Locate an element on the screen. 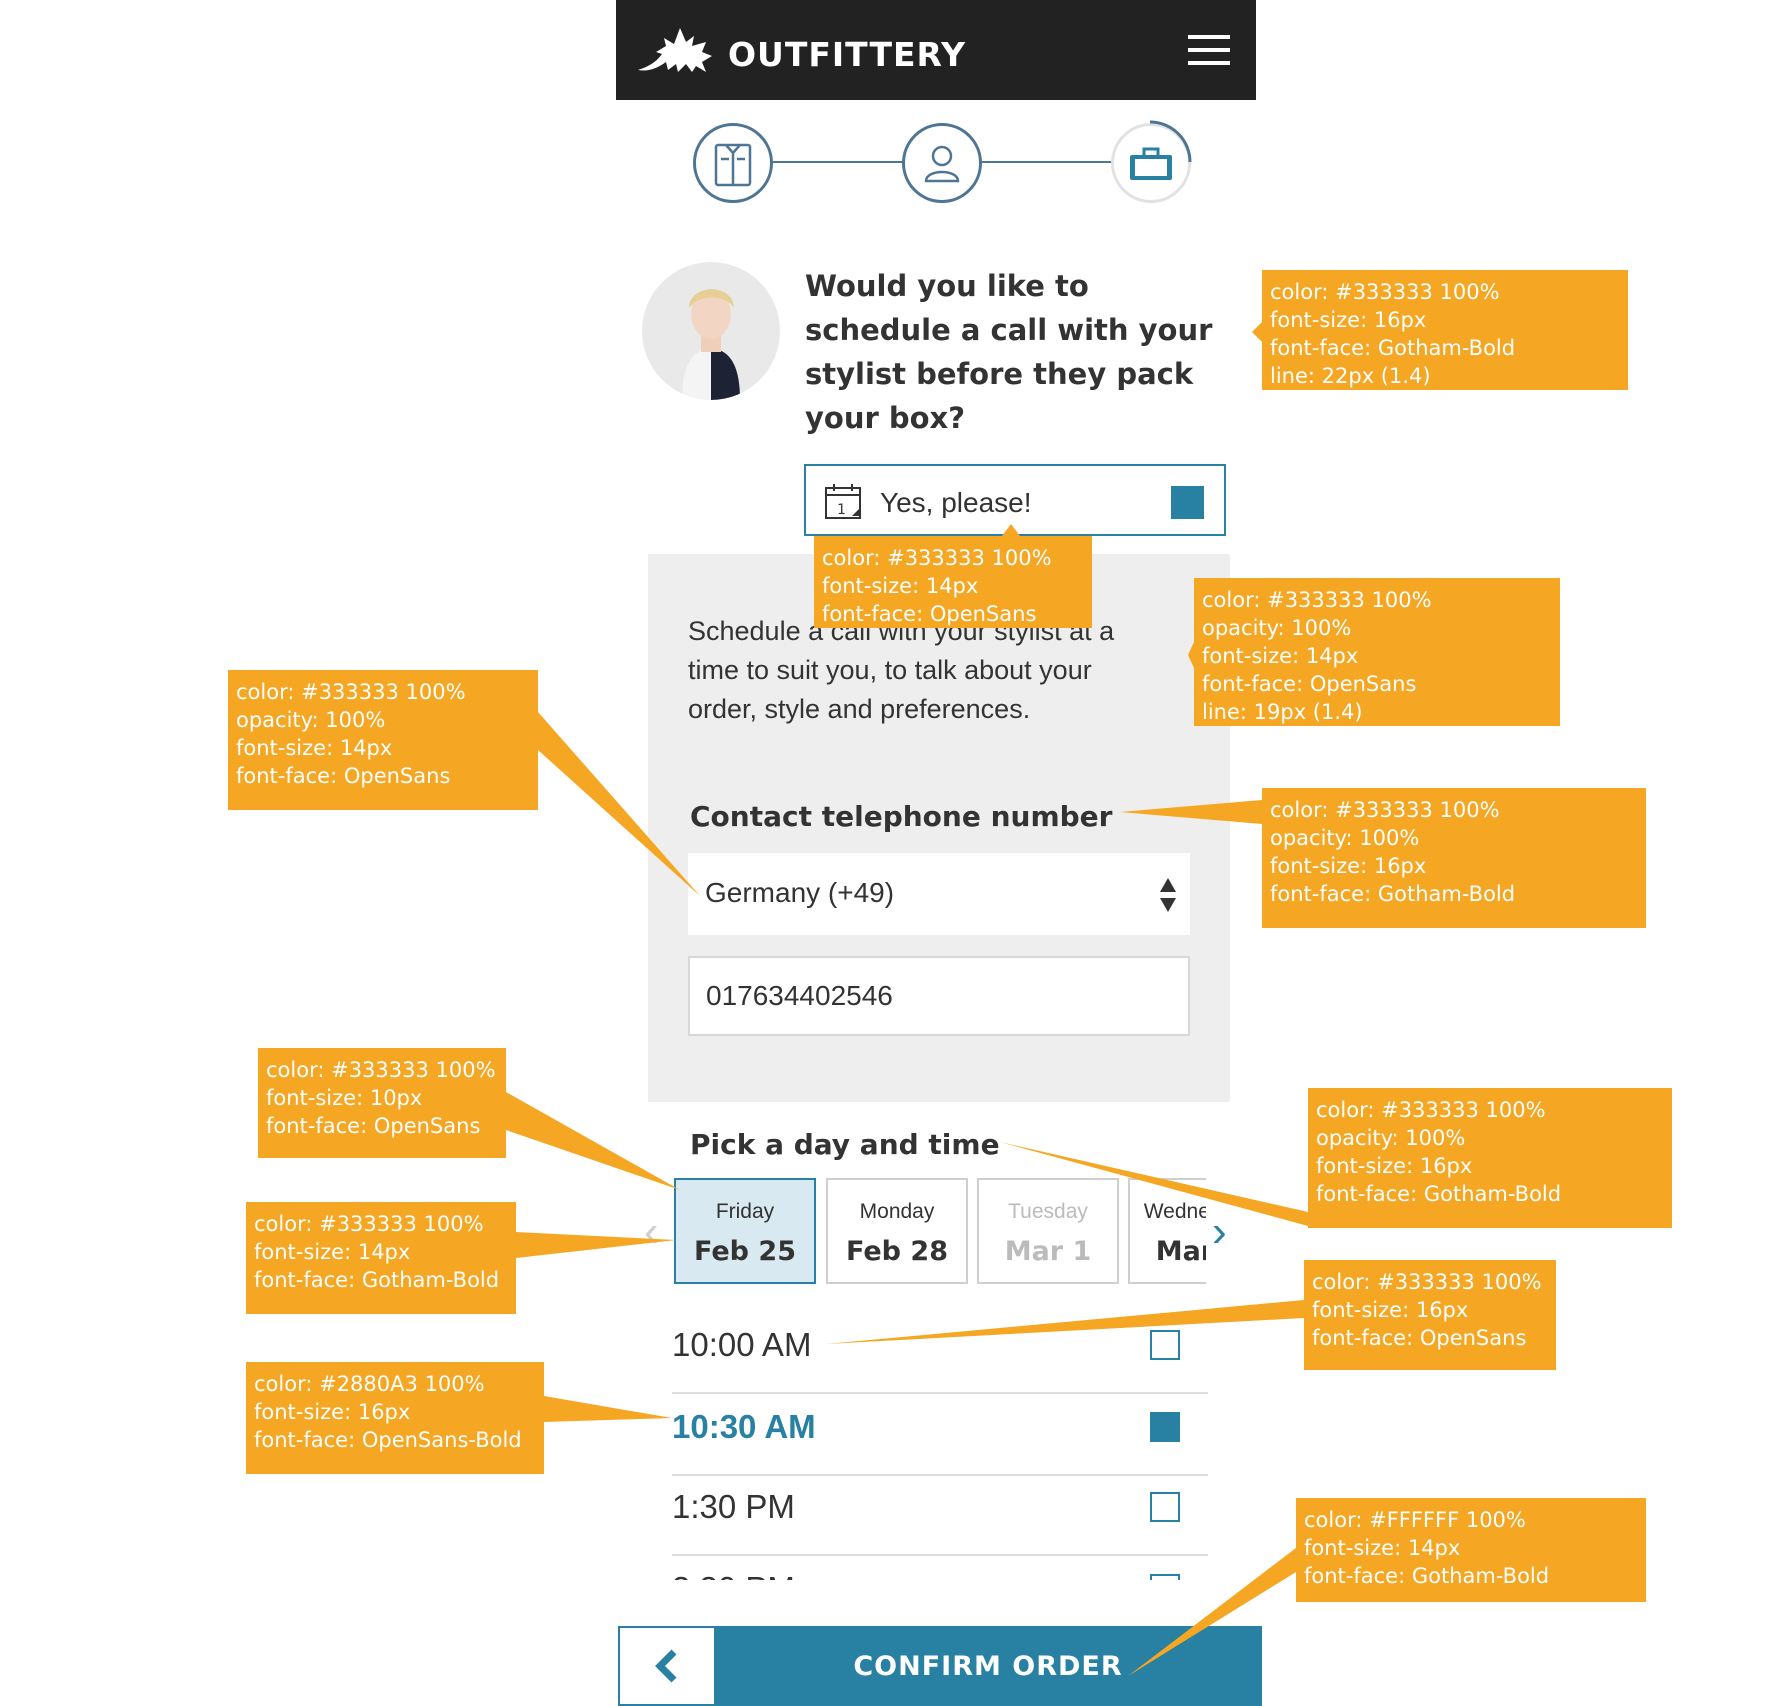 The width and height of the screenshot is (1778, 1706). shirt-icon is located at coordinates (733, 165).